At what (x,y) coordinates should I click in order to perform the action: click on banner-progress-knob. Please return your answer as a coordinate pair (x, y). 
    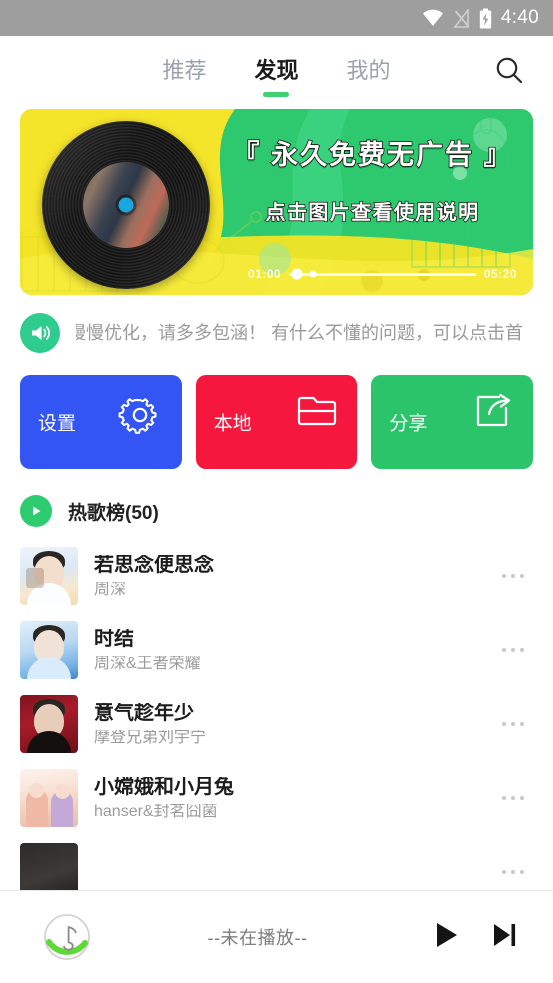
    Looking at the image, I should click on (297, 274).